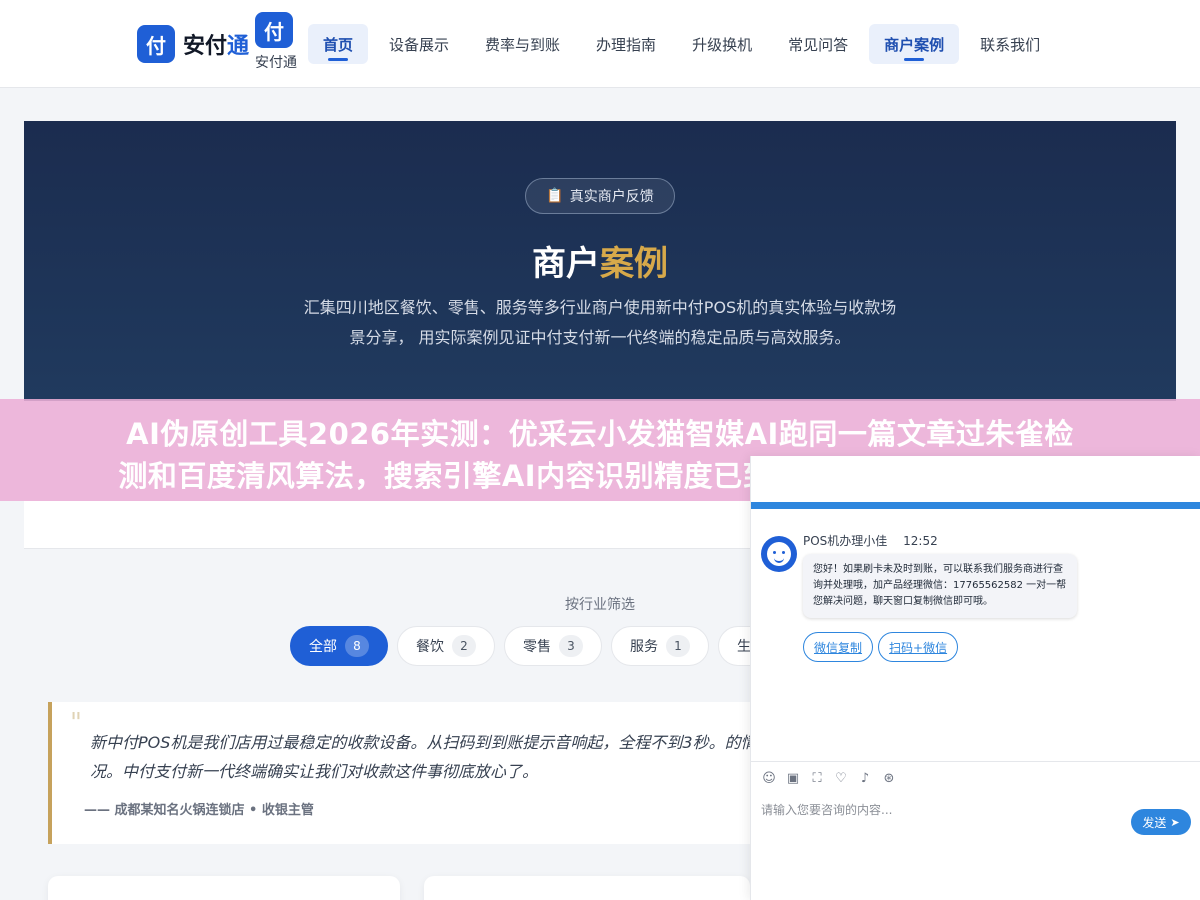  I want to click on quote-icon: ", so click(76, 723).